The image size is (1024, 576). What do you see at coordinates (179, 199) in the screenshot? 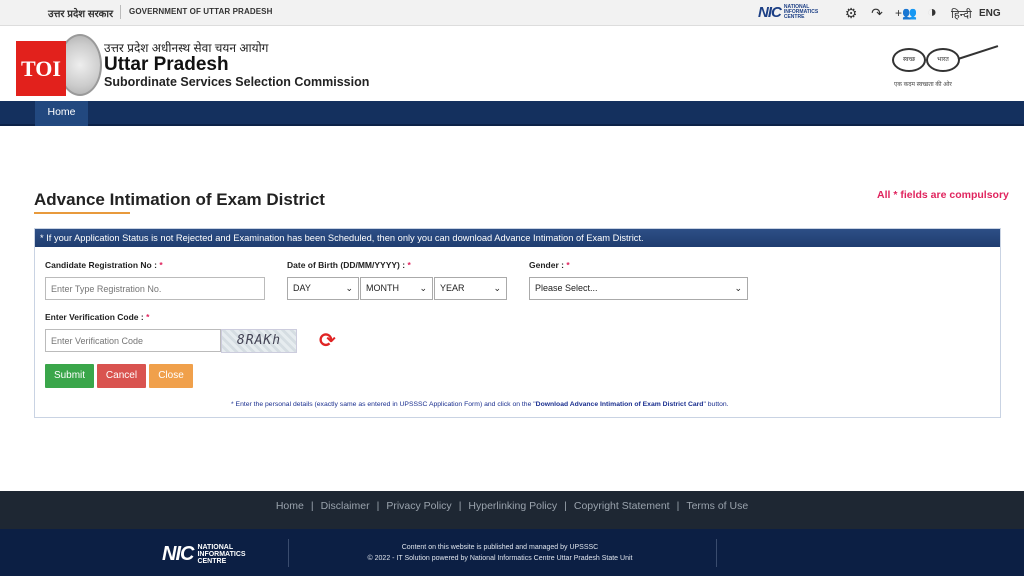
I see `page-title: Advance Intimation of Exam District` at bounding box center [179, 199].